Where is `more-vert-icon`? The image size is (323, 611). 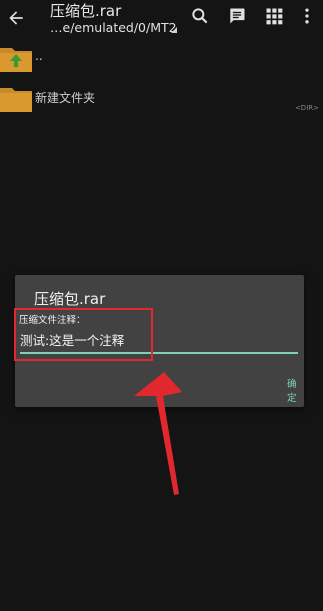
more-vert-icon is located at coordinates (307, 16).